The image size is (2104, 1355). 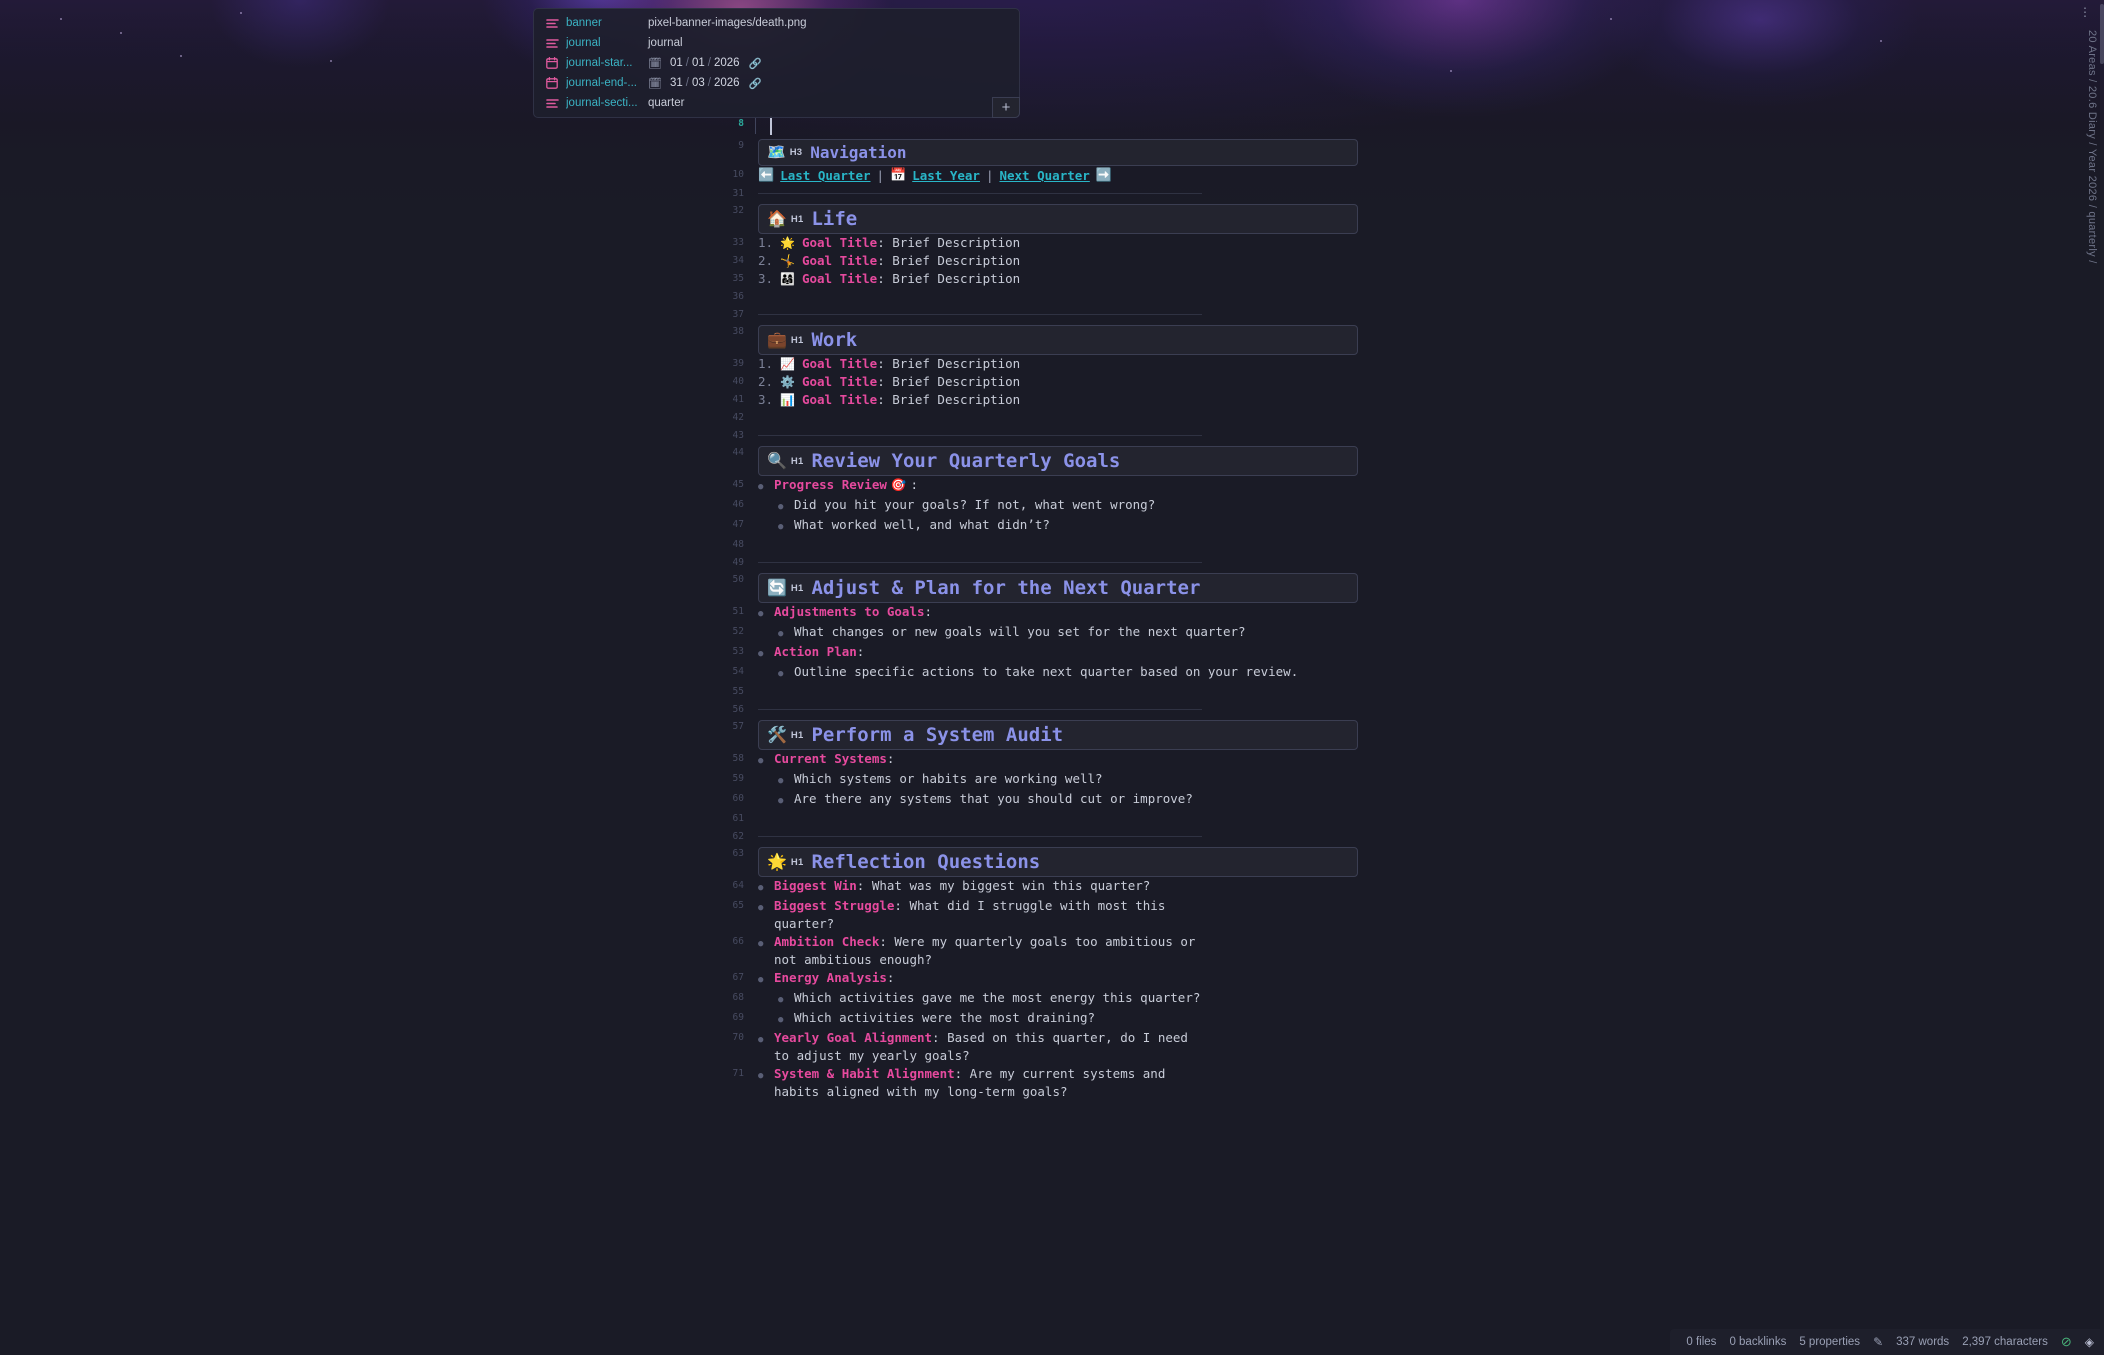 What do you see at coordinates (966, 461) in the screenshot?
I see `heading-text: Review Your Quarterly Goals` at bounding box center [966, 461].